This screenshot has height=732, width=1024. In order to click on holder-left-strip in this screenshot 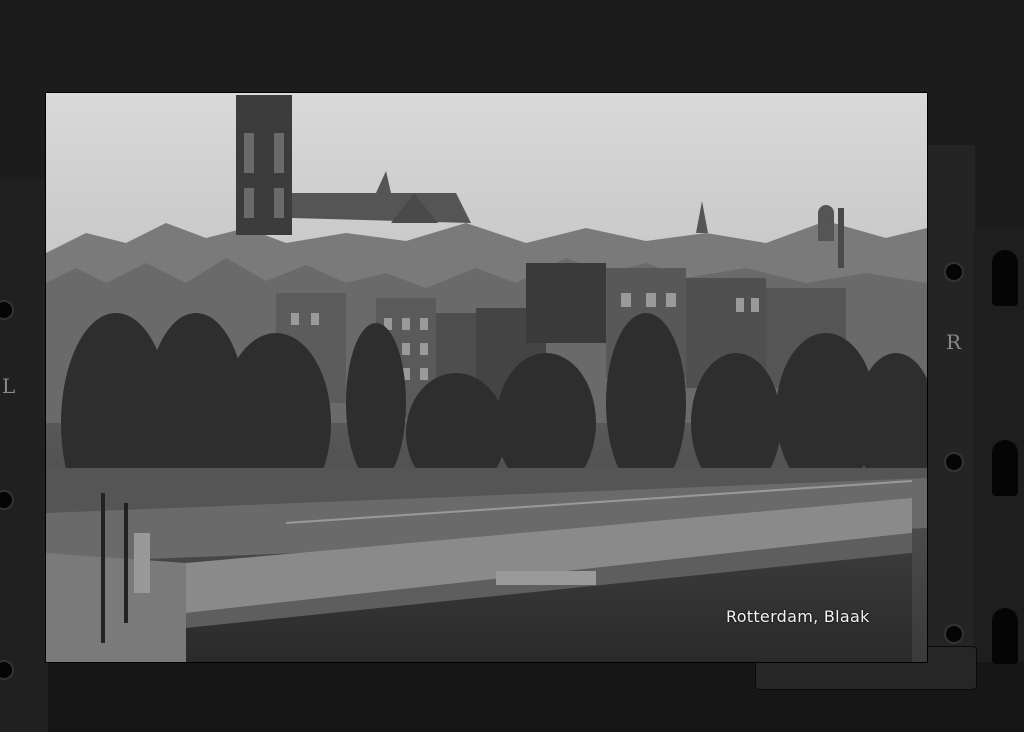, I will do `click(24, 456)`.